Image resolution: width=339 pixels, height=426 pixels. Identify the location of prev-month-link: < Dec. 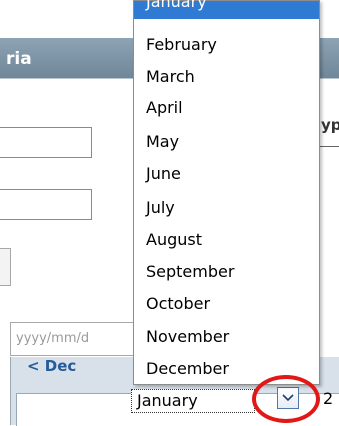
(51, 366).